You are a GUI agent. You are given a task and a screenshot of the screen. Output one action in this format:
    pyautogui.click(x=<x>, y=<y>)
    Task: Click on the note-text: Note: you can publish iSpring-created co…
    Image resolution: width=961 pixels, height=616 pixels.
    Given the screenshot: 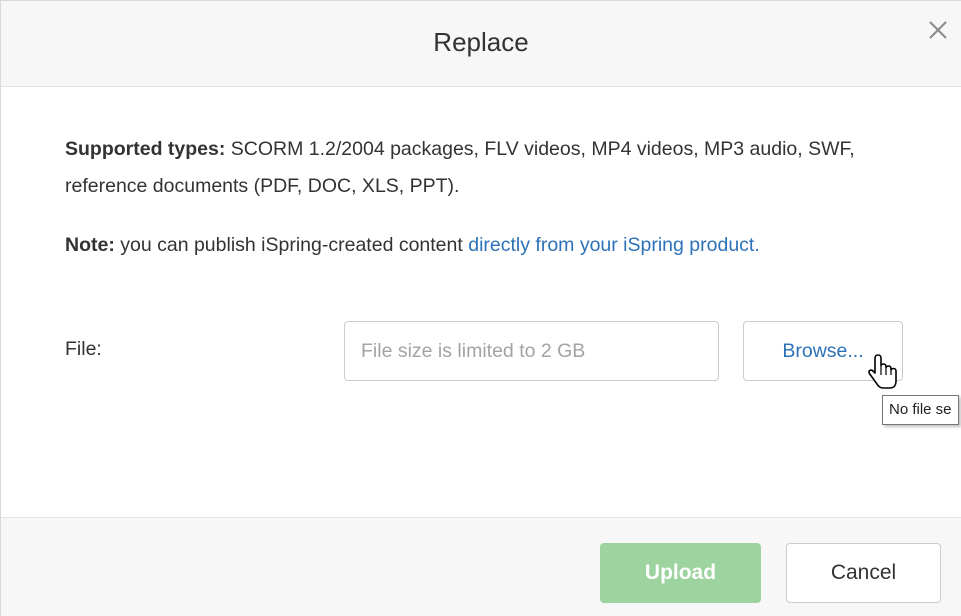 What is the action you would take?
    pyautogui.click(x=465, y=245)
    